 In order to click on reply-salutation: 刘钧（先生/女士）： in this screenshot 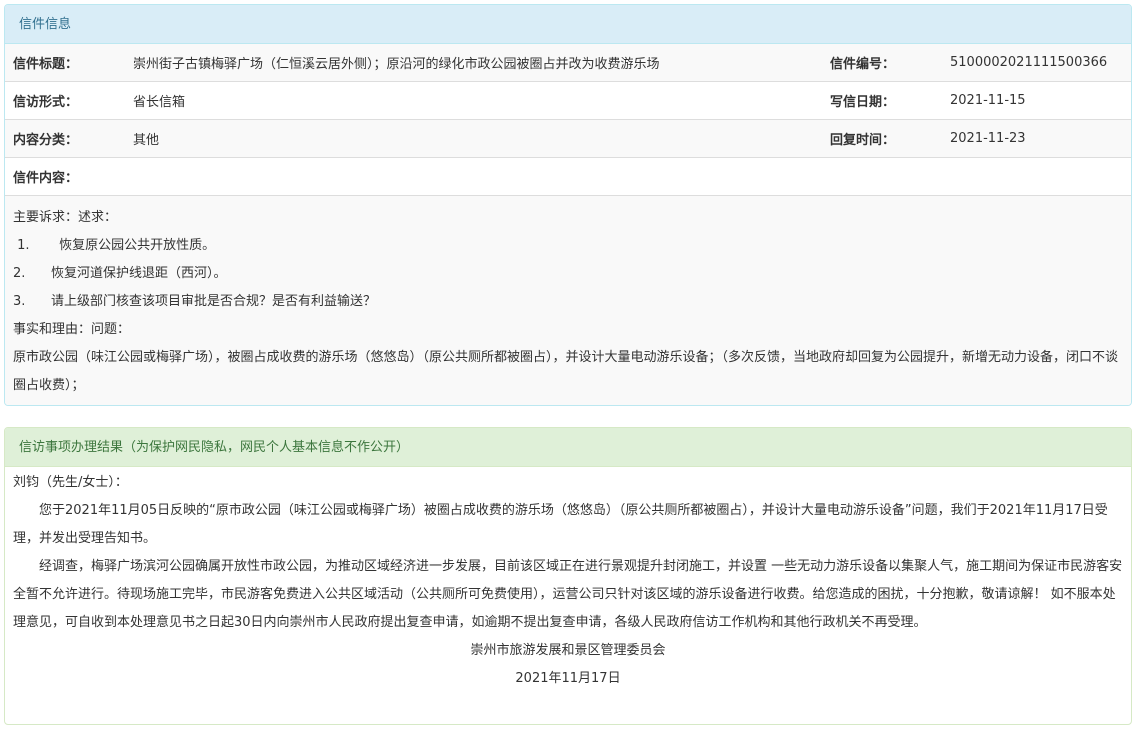, I will do `click(70, 482)`.